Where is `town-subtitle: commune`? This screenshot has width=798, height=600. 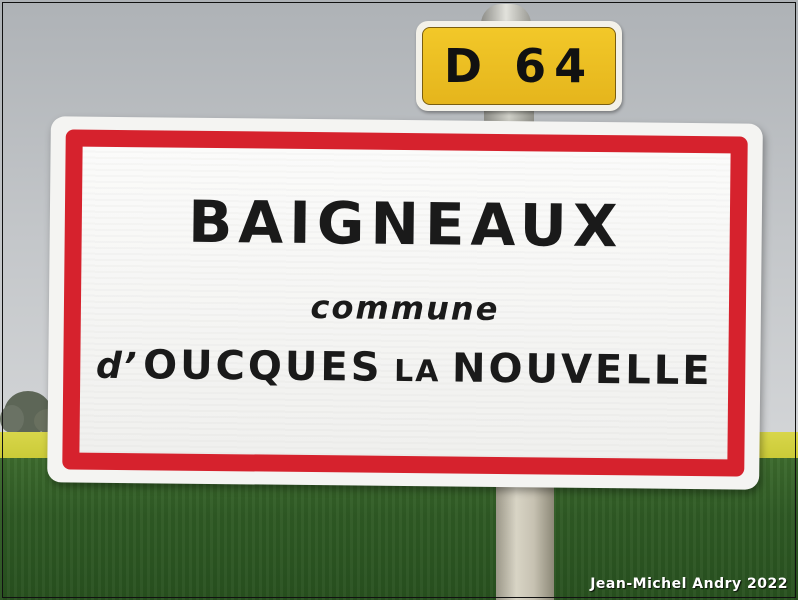 town-subtitle: commune is located at coordinates (405, 308).